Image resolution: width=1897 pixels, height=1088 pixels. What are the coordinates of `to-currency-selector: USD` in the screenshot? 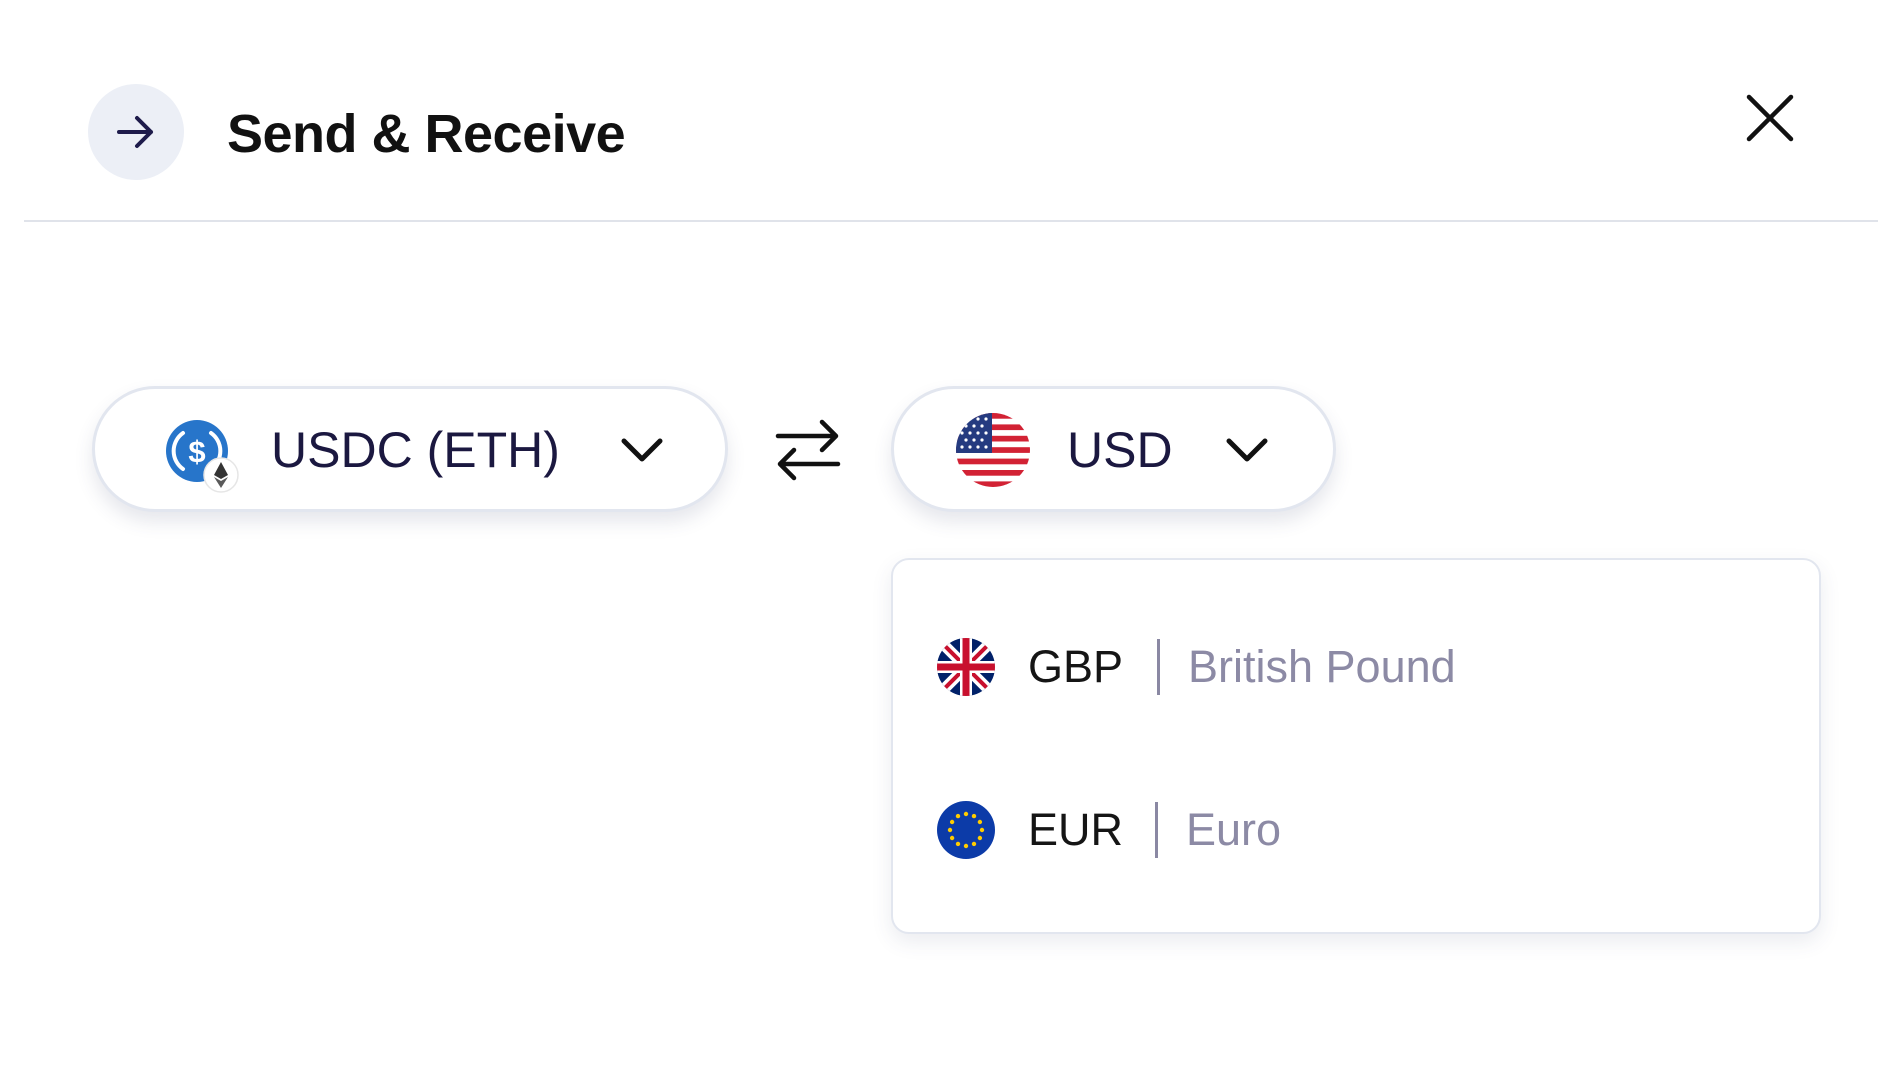 It's located at (1113, 449).